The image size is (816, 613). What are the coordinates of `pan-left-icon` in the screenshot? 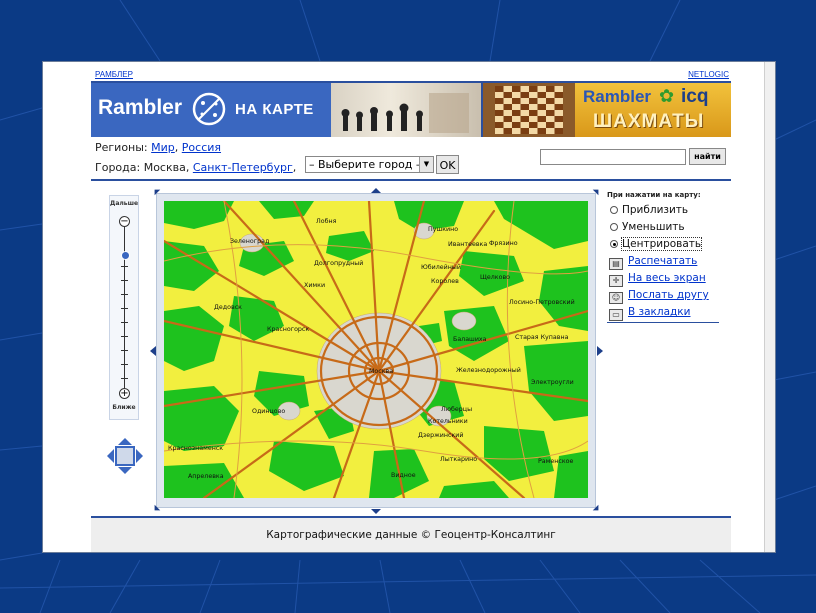 It's located at (110, 456).